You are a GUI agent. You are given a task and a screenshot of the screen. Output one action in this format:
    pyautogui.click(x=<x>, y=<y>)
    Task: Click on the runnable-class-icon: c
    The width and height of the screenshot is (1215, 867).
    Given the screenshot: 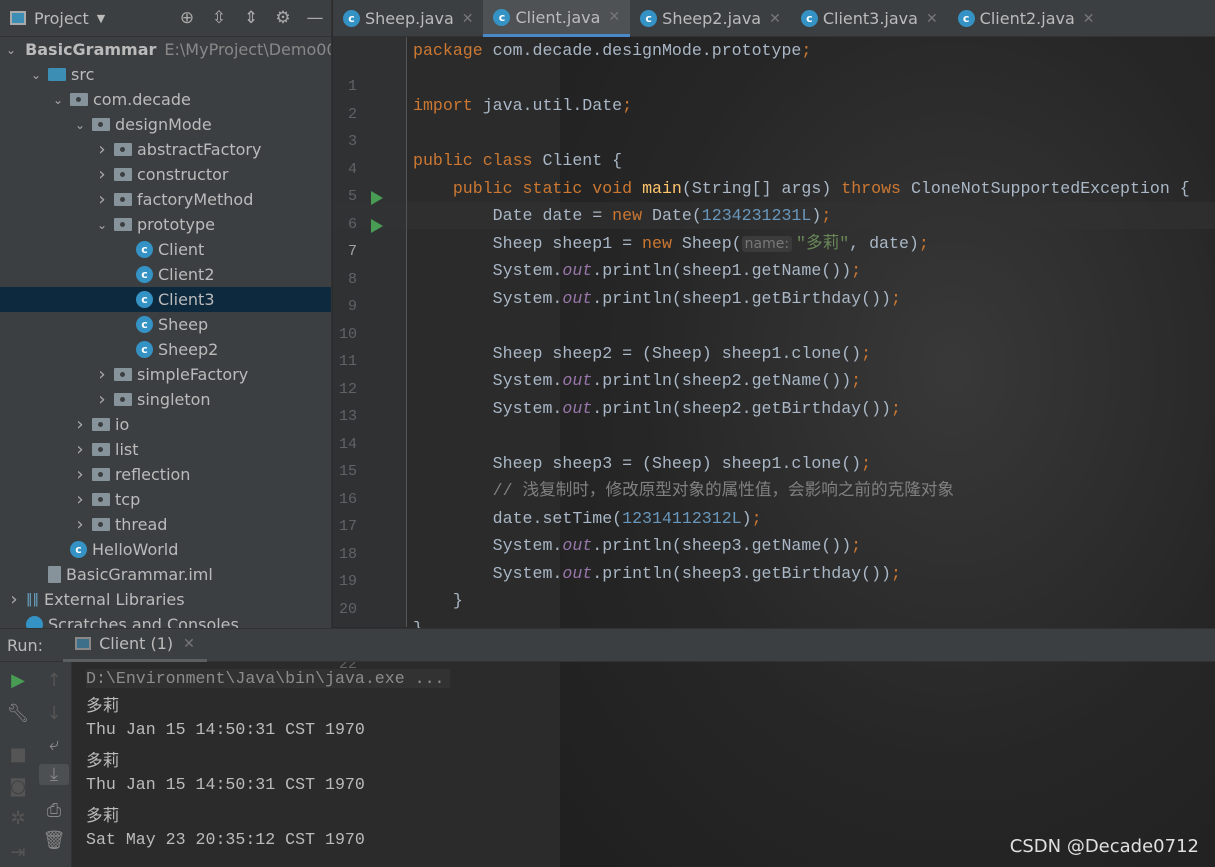 What is the action you would take?
    pyautogui.click(x=144, y=299)
    